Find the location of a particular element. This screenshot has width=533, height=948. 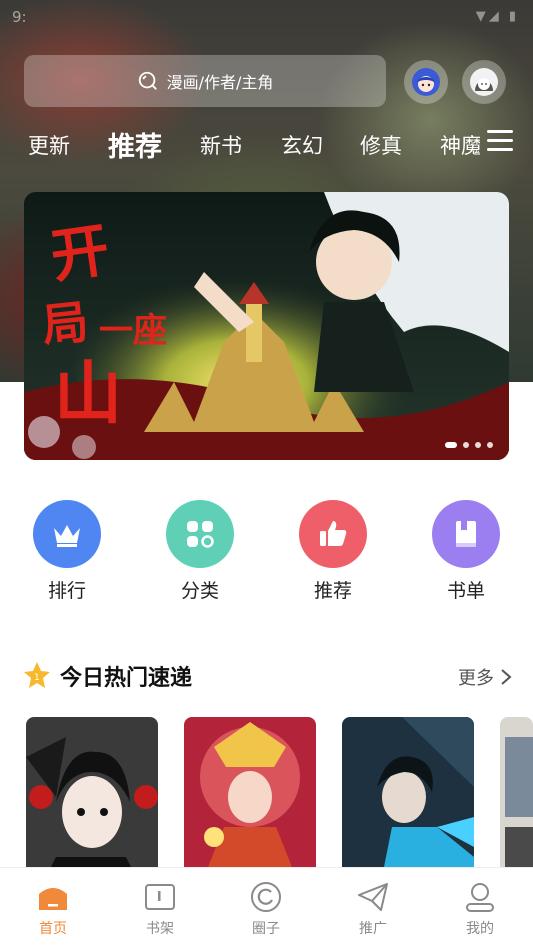

profile-icon is located at coordinates (480, 897).